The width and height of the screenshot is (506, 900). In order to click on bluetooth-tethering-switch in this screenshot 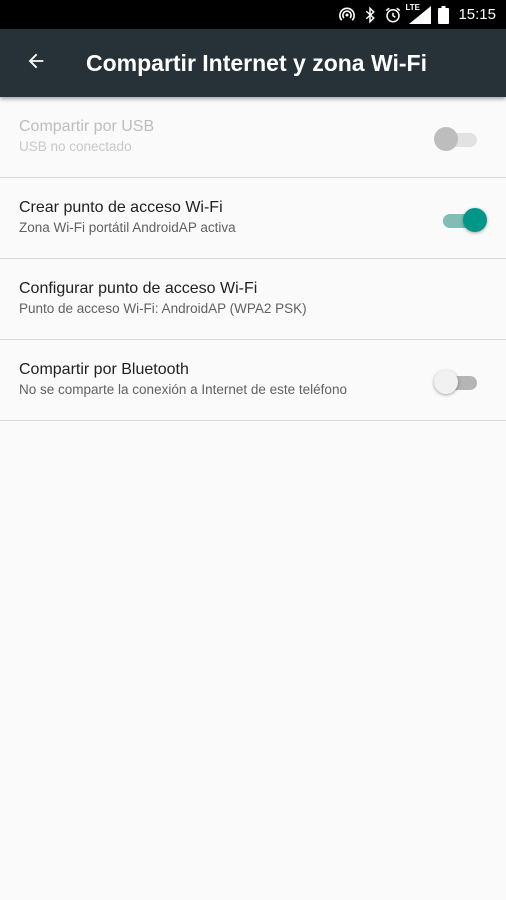, I will do `click(457, 382)`.